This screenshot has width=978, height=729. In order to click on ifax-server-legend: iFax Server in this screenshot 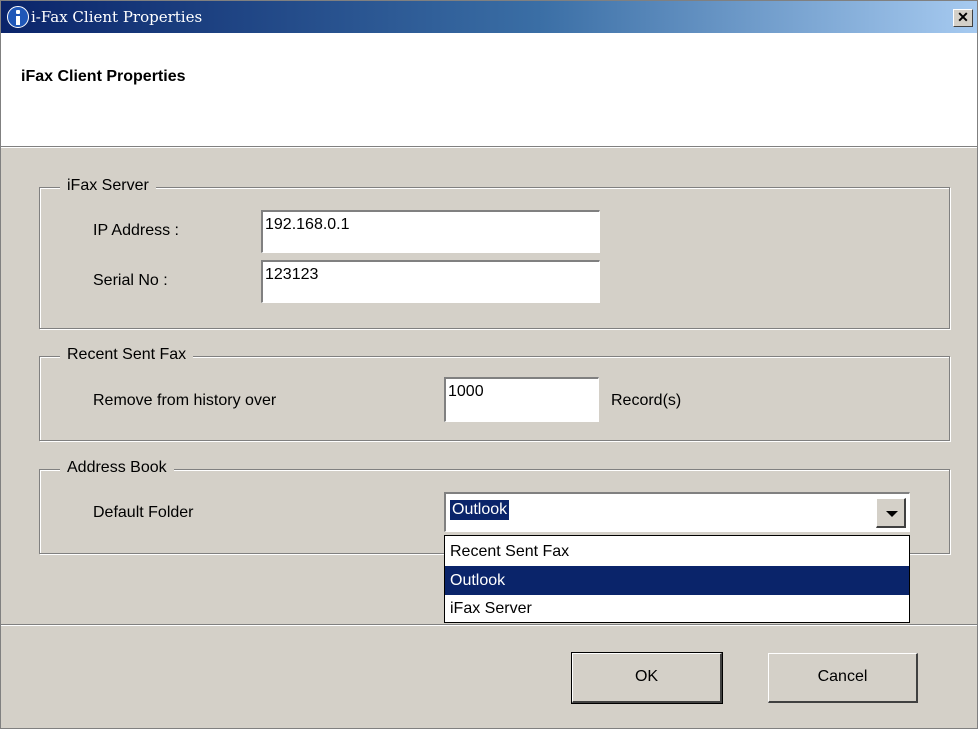, I will do `click(108, 186)`.